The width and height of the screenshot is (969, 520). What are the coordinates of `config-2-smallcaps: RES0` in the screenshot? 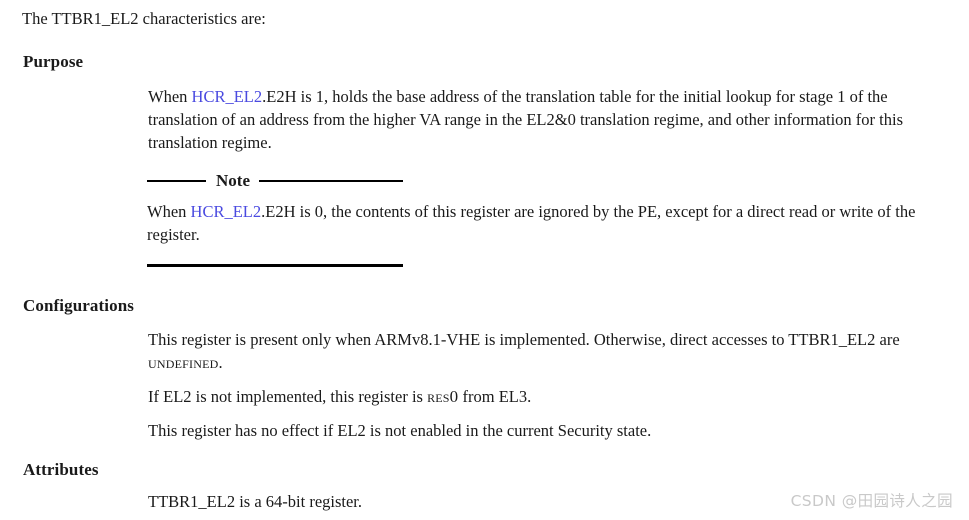 It's located at (443, 396).